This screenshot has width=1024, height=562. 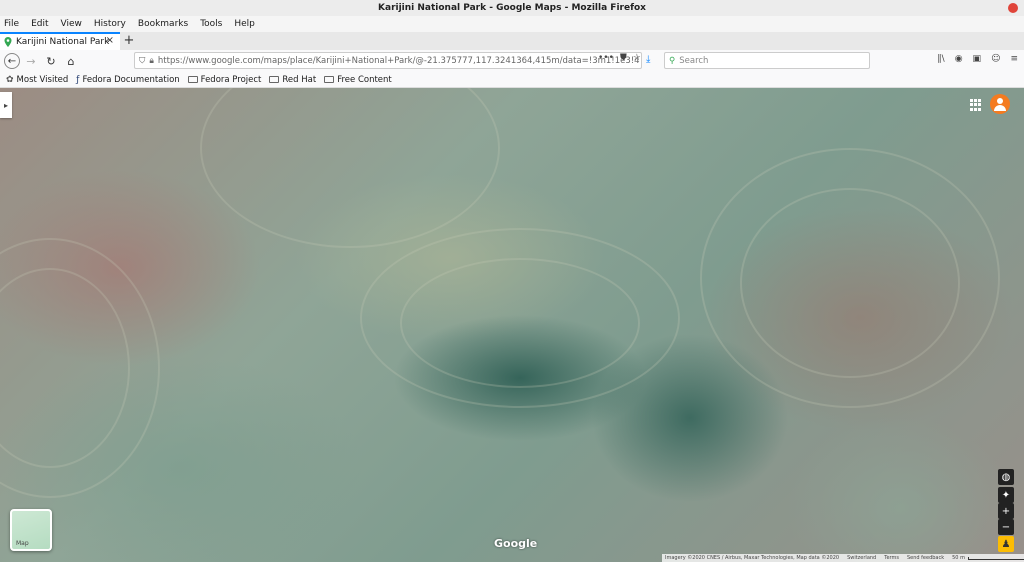 I want to click on menu-edit: Edit, so click(x=39, y=24).